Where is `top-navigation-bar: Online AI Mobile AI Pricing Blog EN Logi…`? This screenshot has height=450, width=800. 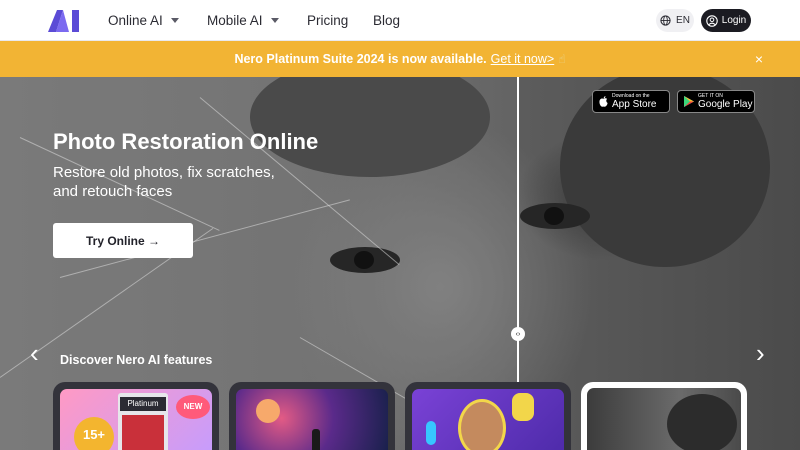
top-navigation-bar: Online AI Mobile AI Pricing Blog EN Logi… is located at coordinates (400, 20).